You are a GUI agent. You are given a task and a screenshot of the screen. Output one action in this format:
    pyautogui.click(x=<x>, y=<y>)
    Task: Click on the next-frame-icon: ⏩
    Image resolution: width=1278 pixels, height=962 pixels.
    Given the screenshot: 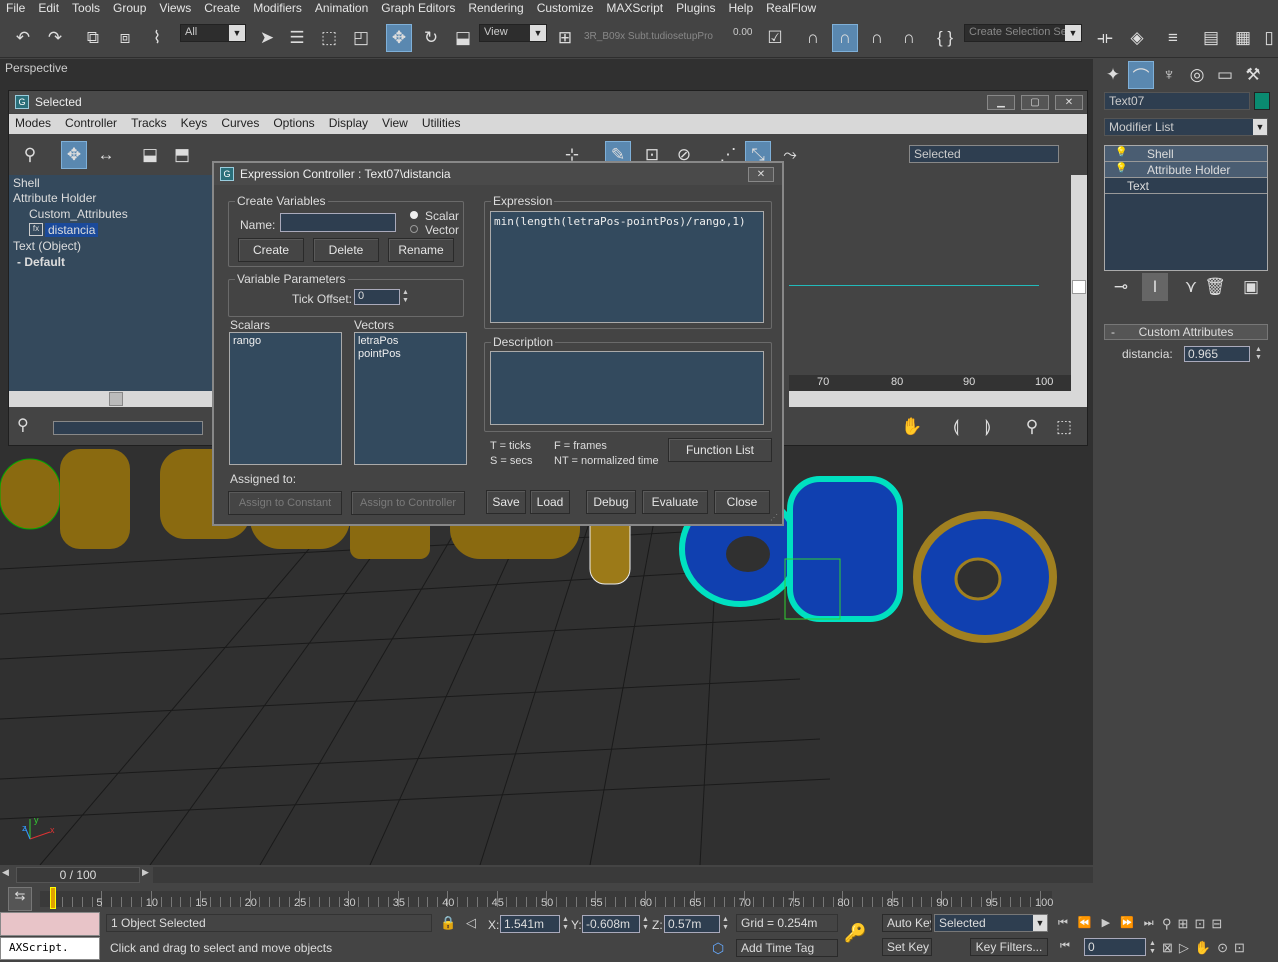 What is the action you would take?
    pyautogui.click(x=1132, y=923)
    